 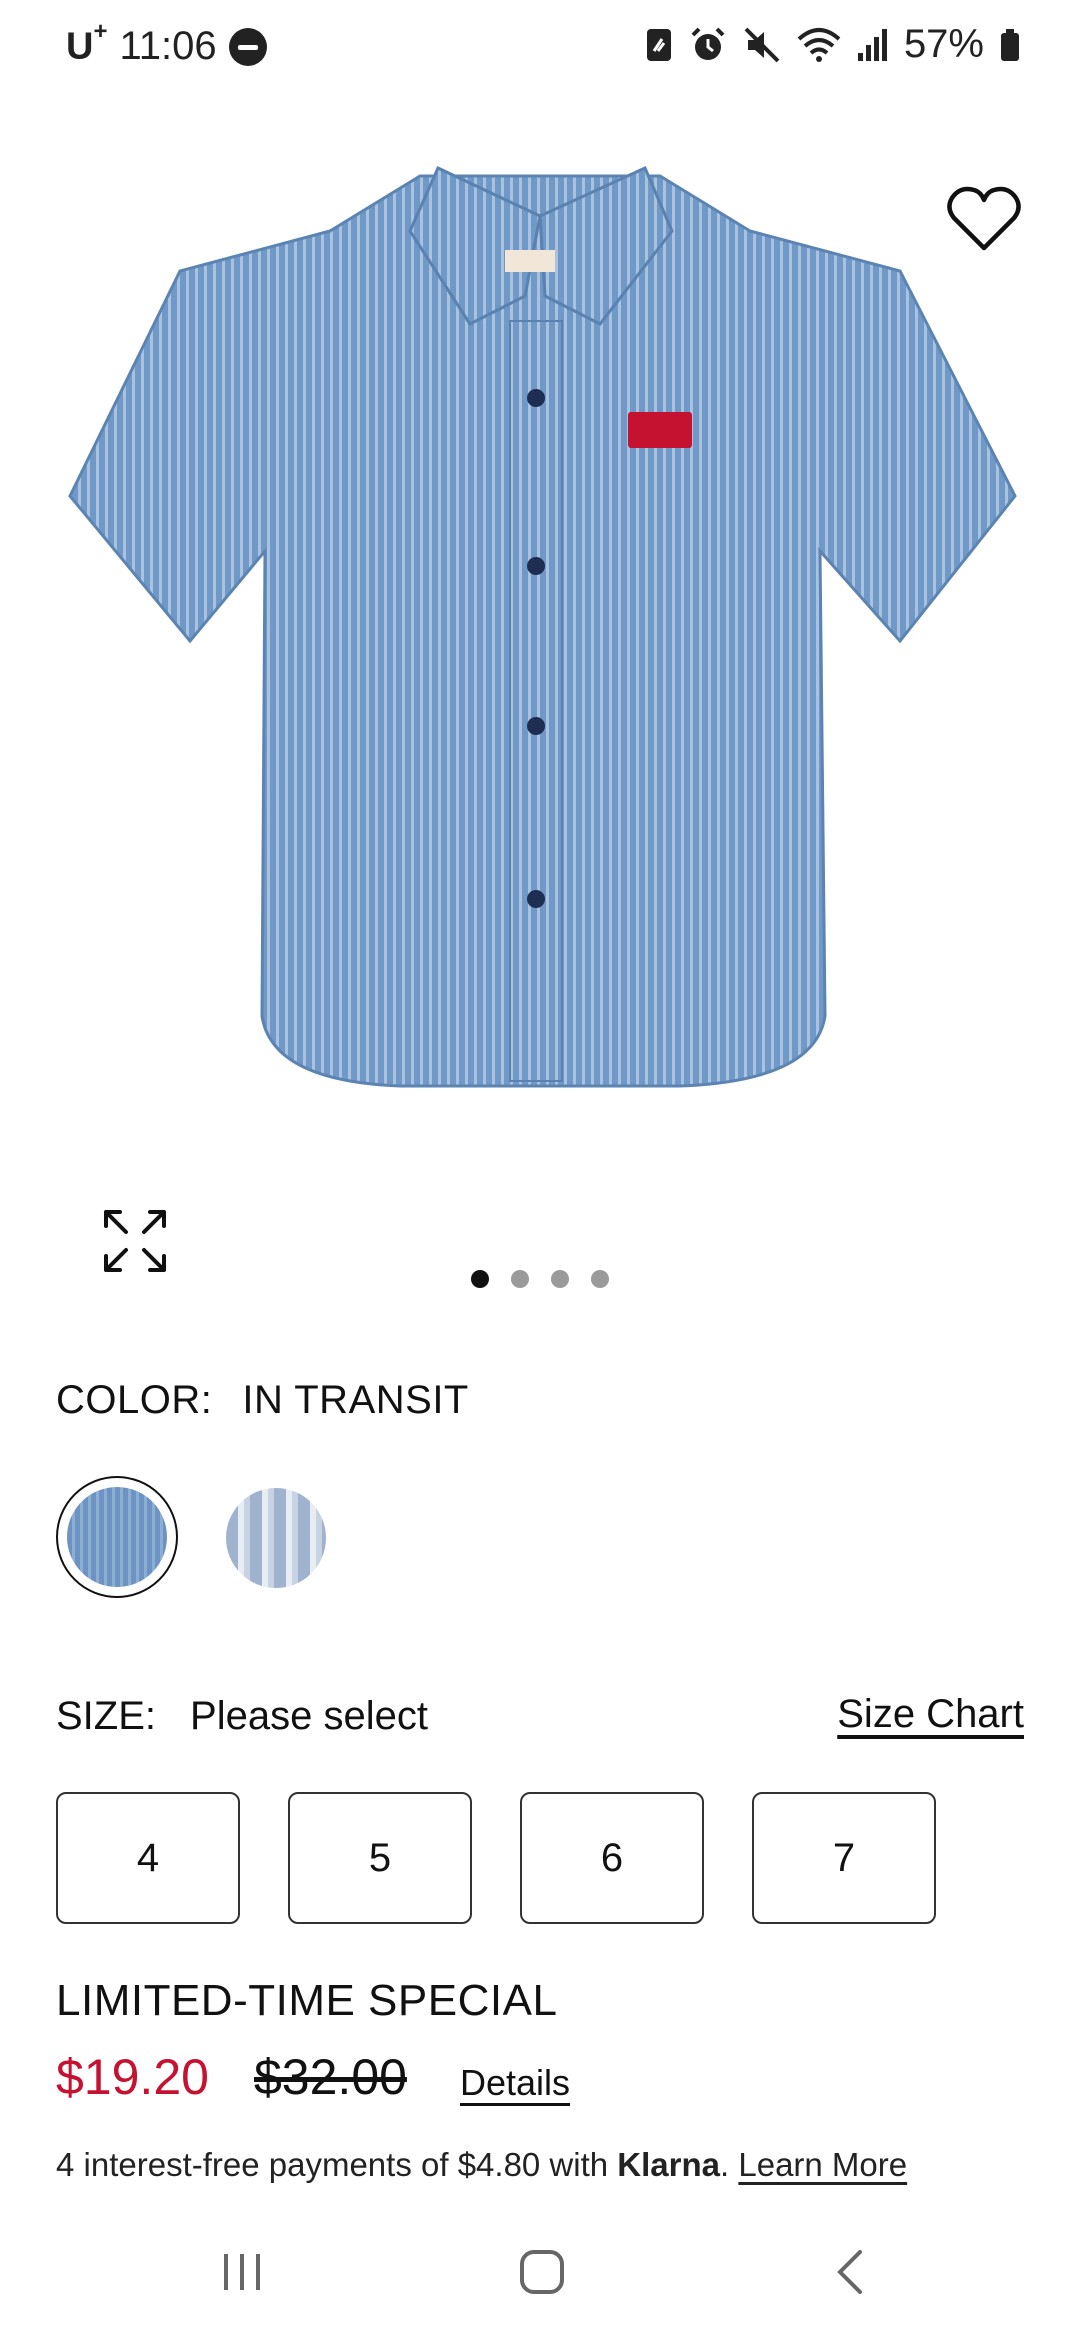 I want to click on wifi-icon, so click(x=819, y=44).